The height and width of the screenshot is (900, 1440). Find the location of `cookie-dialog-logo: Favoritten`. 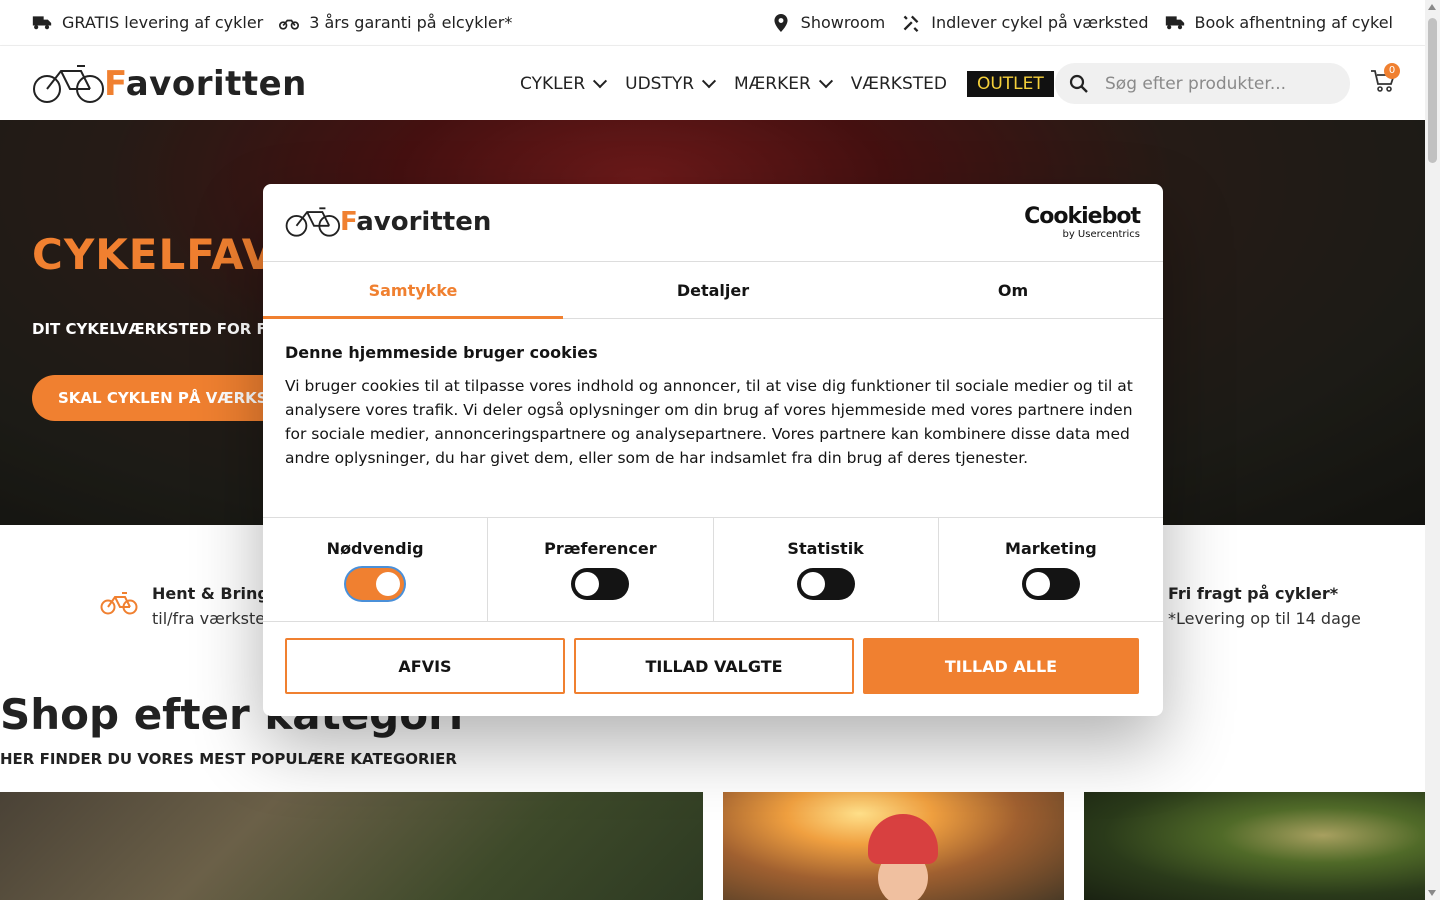

cookie-dialog-logo: Favoritten is located at coordinates (388, 222).